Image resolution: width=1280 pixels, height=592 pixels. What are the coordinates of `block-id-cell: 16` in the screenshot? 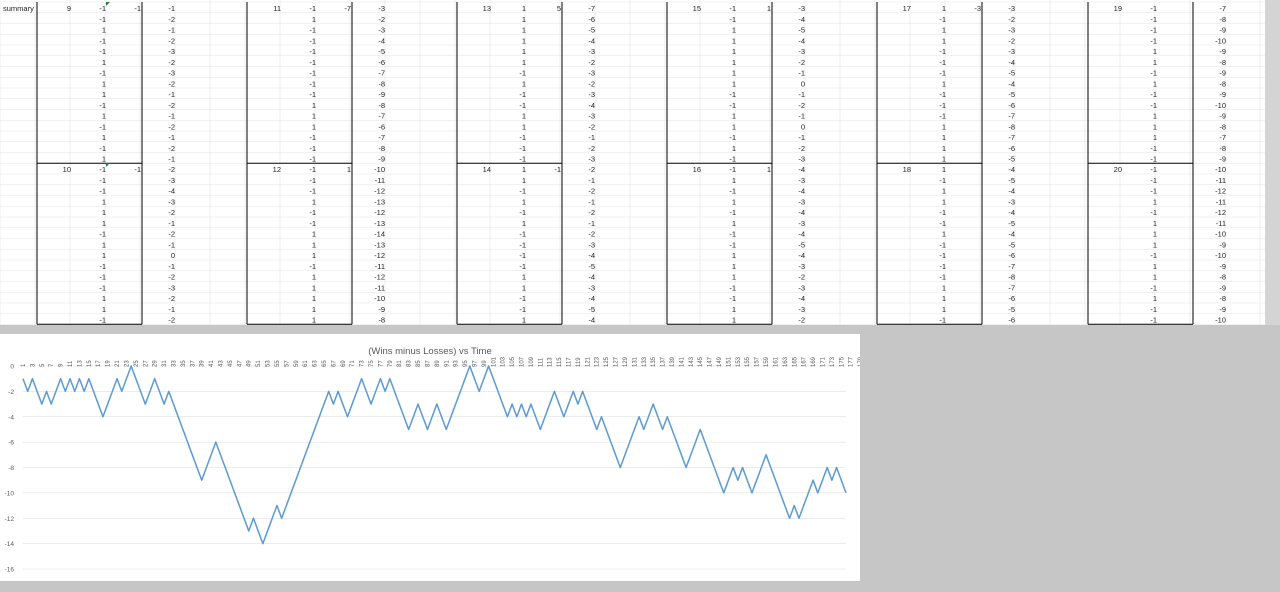 It's located at (697, 169).